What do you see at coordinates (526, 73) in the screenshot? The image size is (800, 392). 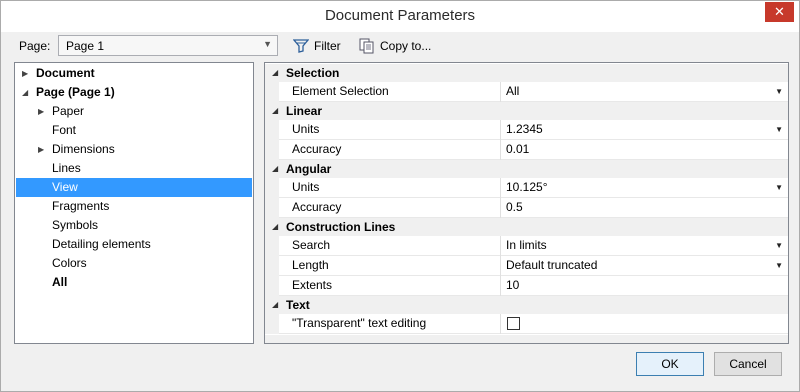 I see `category-selection: ◢ Selection` at bounding box center [526, 73].